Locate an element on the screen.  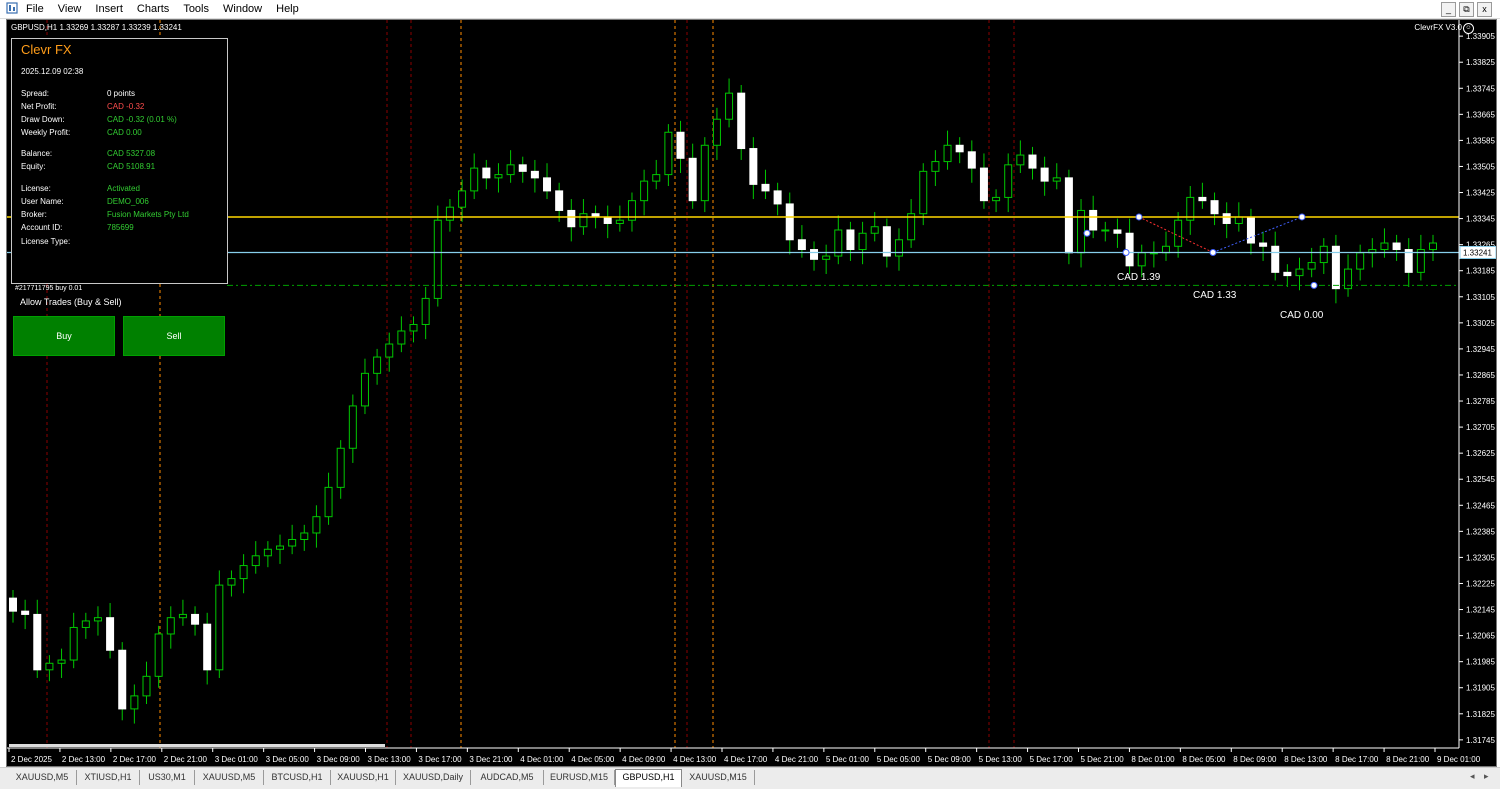
menu-window: Window is located at coordinates (242, 9).